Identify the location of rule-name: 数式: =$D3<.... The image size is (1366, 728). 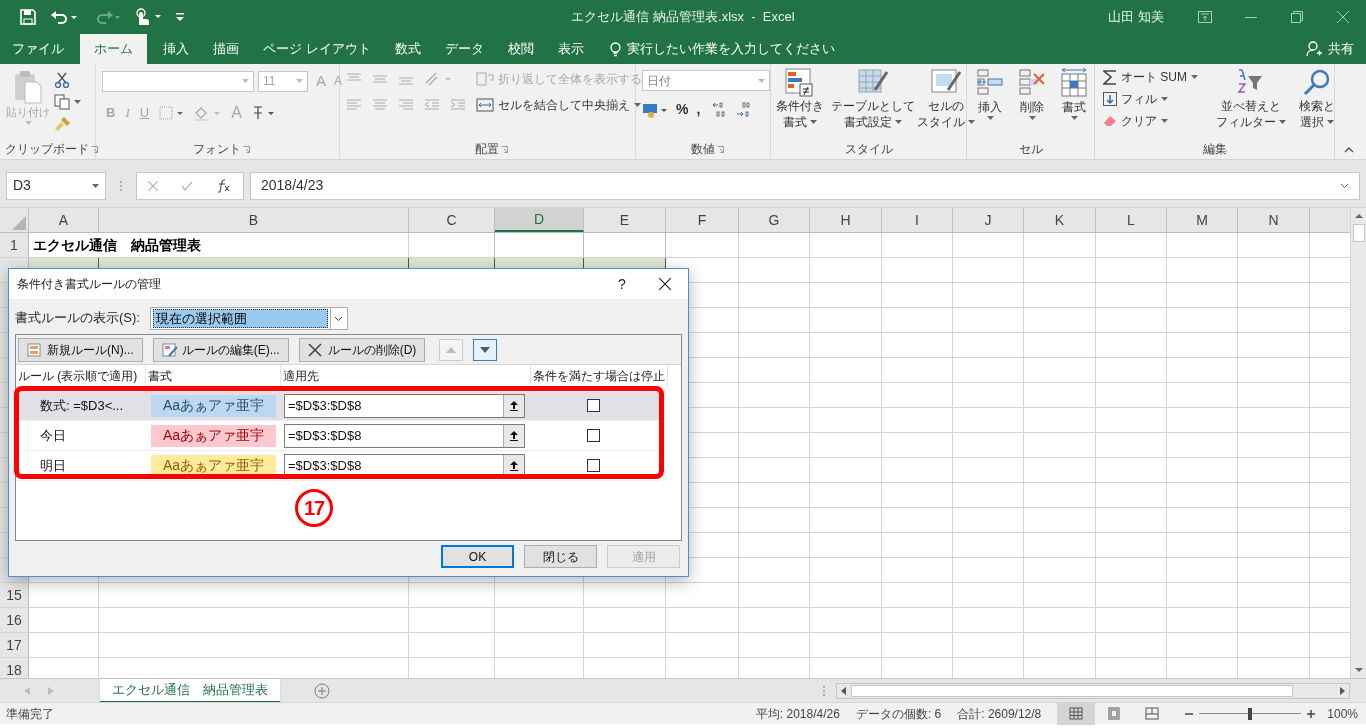
(82, 405).